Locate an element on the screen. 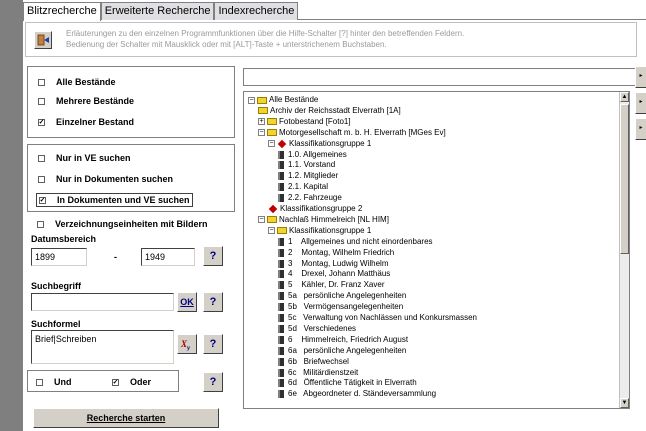 The width and height of the screenshot is (646, 431). side-button-2: ▸ is located at coordinates (640, 103).